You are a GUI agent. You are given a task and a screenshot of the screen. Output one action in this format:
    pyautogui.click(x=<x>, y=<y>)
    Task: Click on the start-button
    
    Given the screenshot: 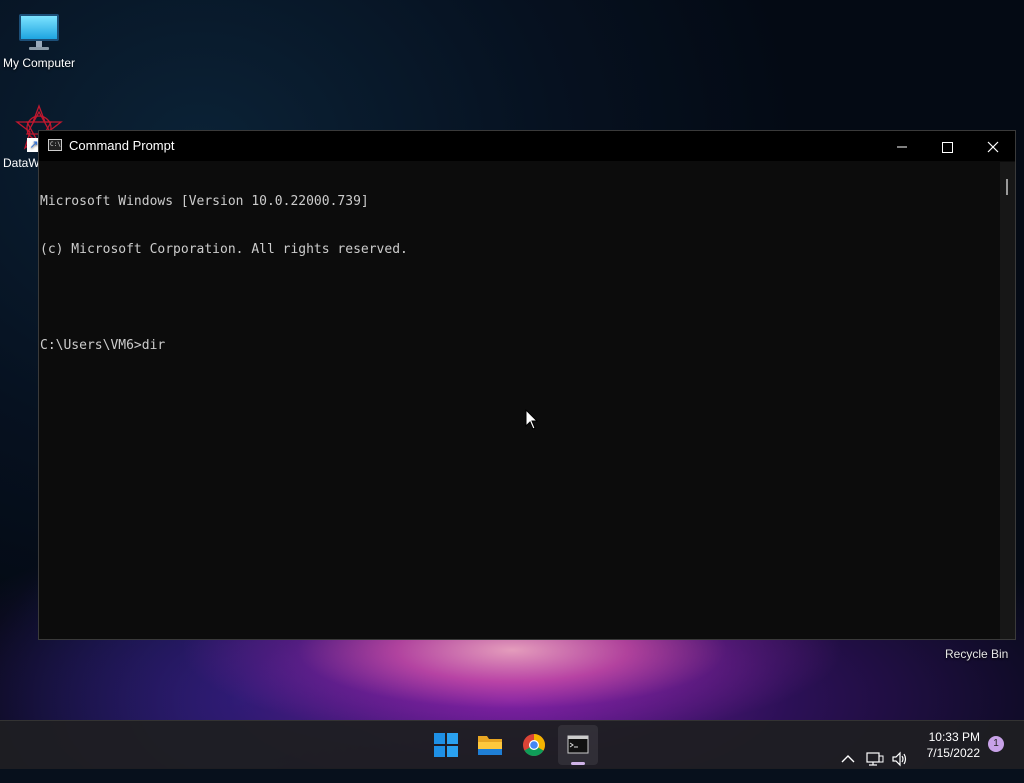 What is the action you would take?
    pyautogui.click(x=446, y=745)
    